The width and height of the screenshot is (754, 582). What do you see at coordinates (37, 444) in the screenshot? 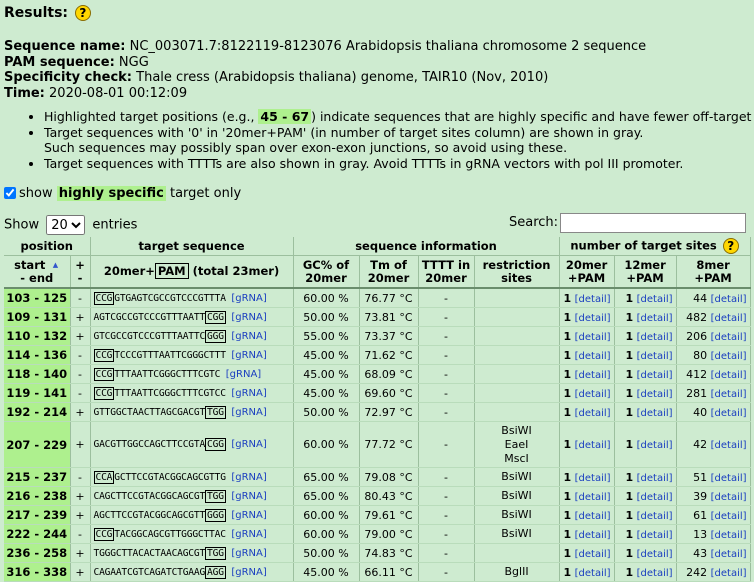
I see `position-cell: 207 - 229` at bounding box center [37, 444].